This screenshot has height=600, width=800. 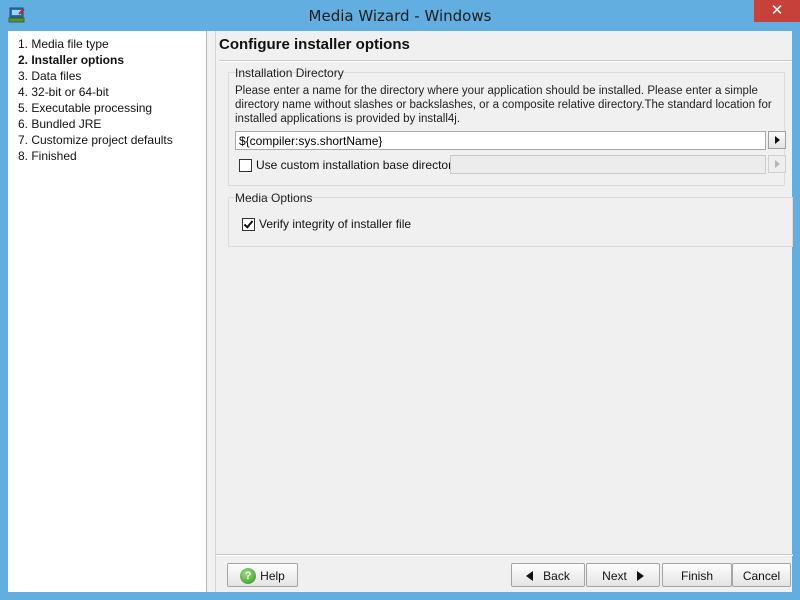 I want to click on footer-separator, so click(x=504, y=555).